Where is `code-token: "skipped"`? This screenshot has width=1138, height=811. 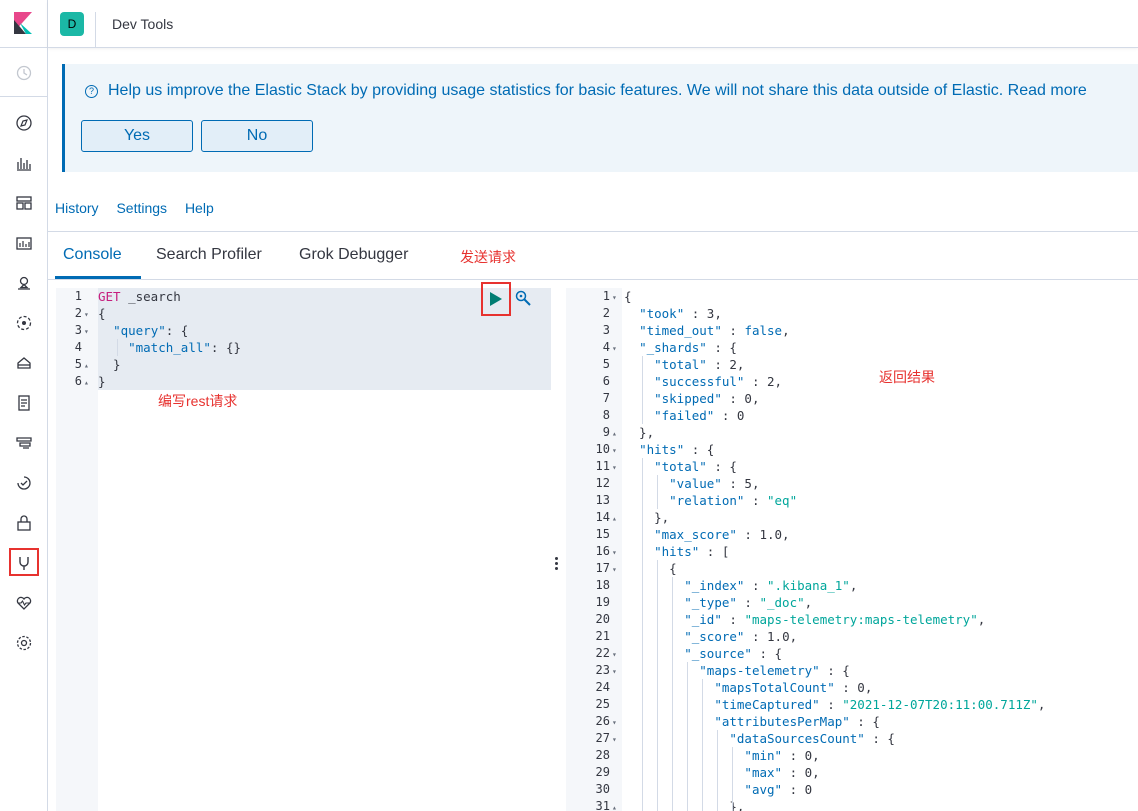
code-token: "skipped" is located at coordinates (688, 398).